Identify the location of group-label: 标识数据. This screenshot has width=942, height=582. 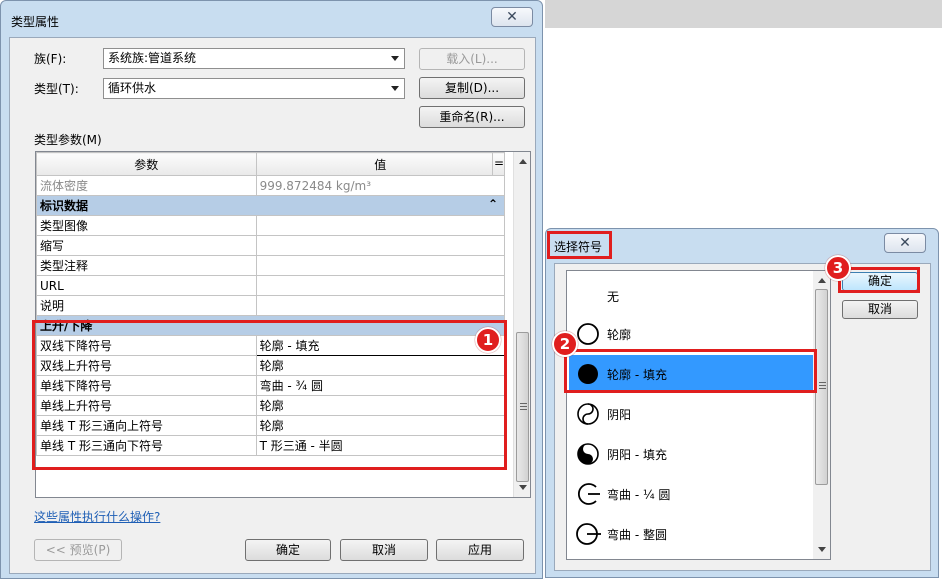
(64, 206).